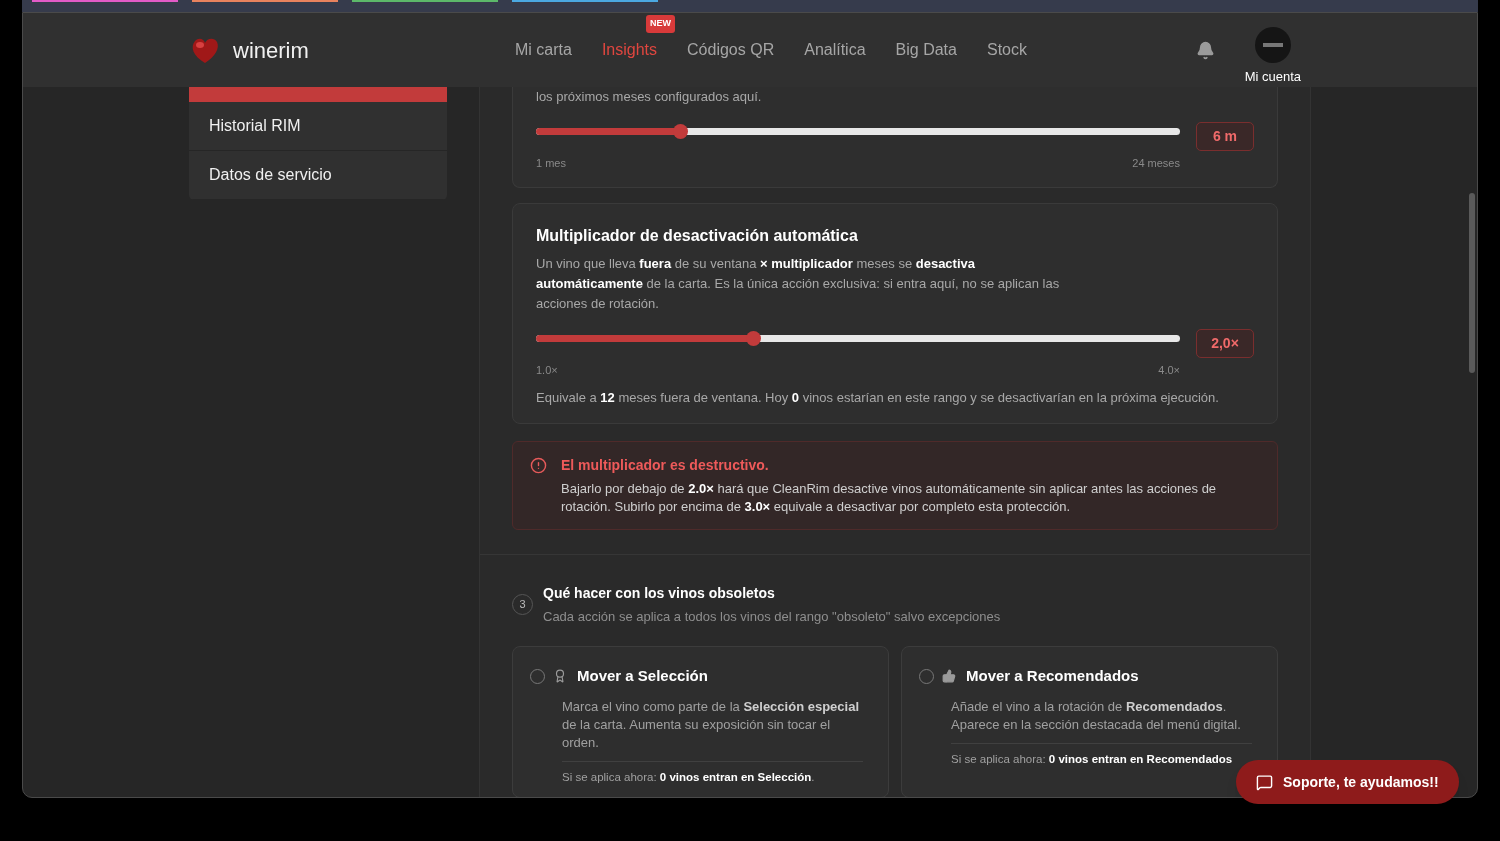  I want to click on setting-description: los próximos meses configurados aquí., so click(649, 97).